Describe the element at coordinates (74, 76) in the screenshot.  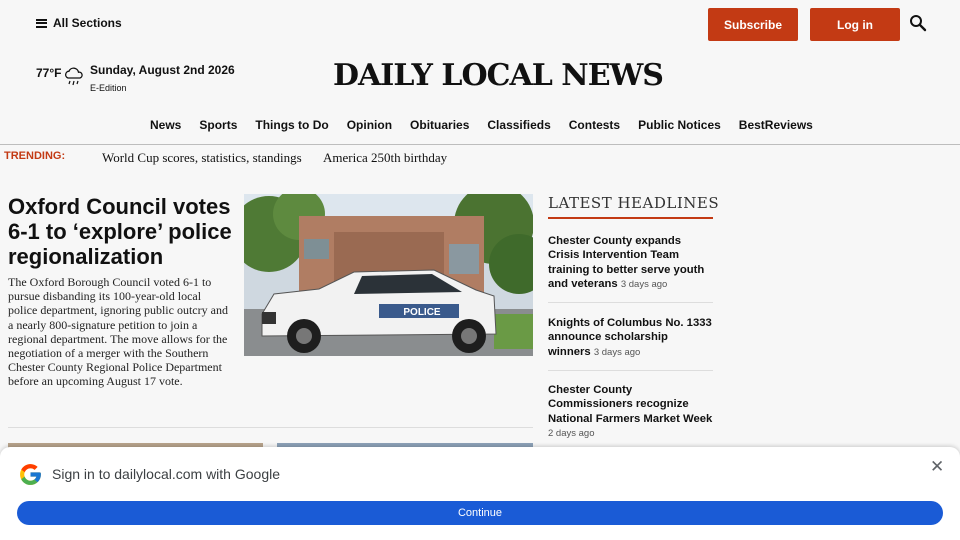
I see `rain-cloud-icon` at that location.